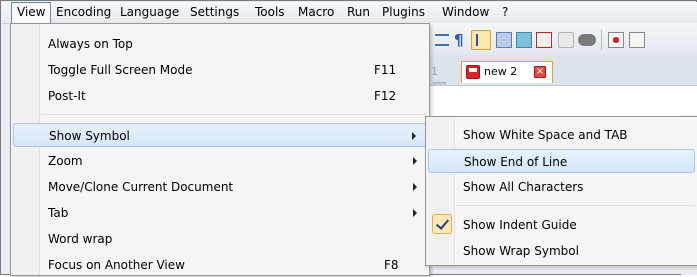 Image resolution: width=697 pixels, height=277 pixels. What do you see at coordinates (220, 44) in the screenshot?
I see `menu-item-always-on-top: Always on Top` at bounding box center [220, 44].